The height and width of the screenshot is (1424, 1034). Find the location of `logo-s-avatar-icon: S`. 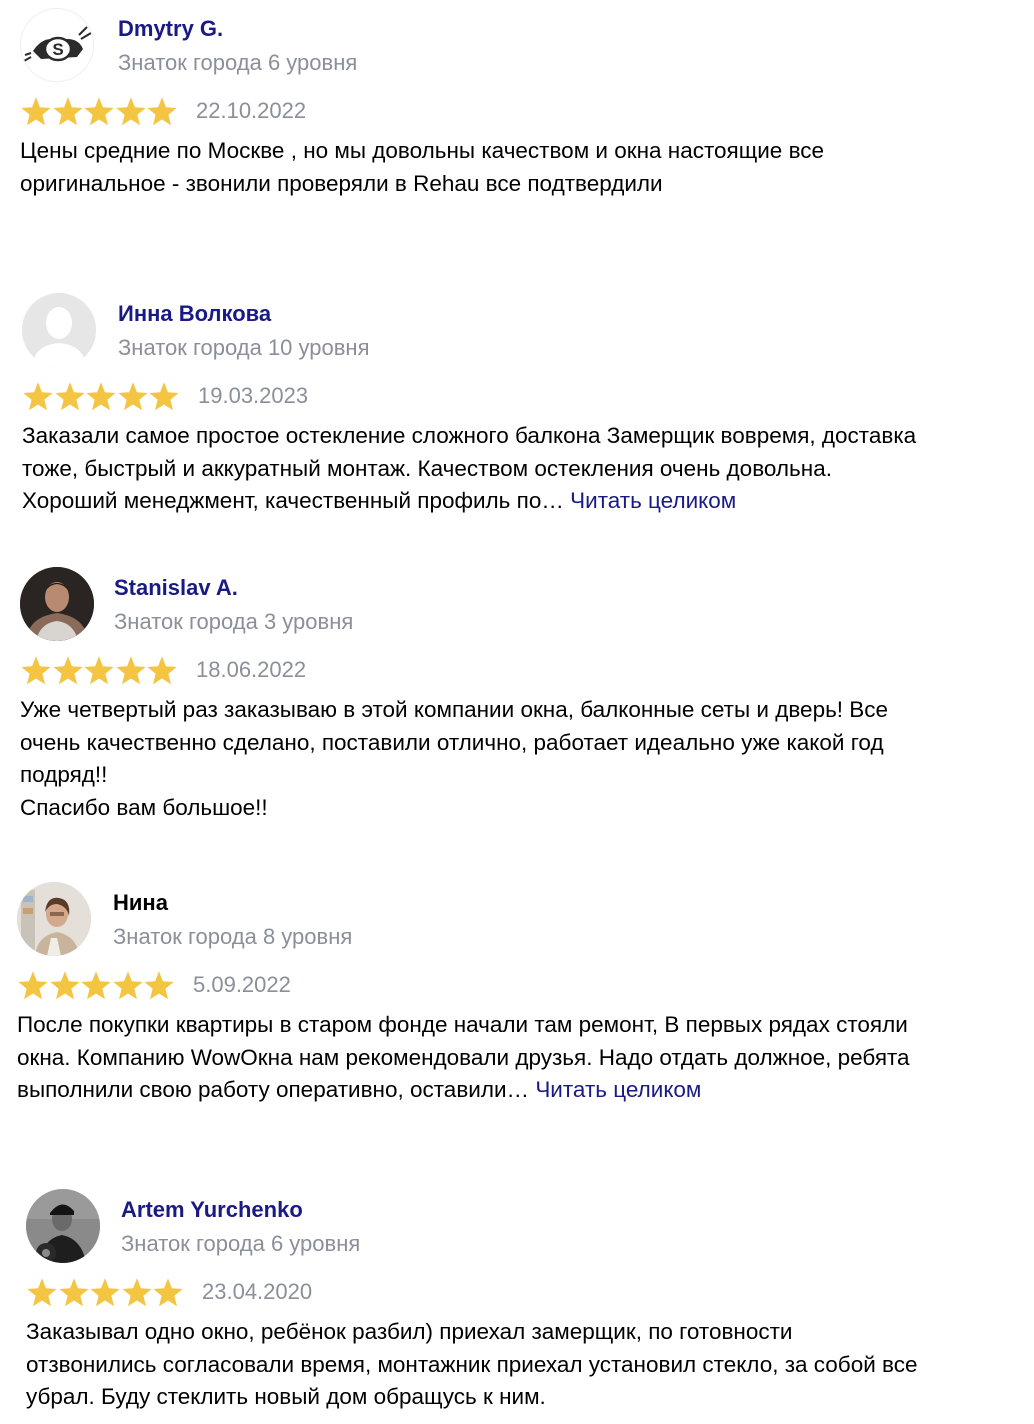

logo-s-avatar-icon: S is located at coordinates (57, 45).